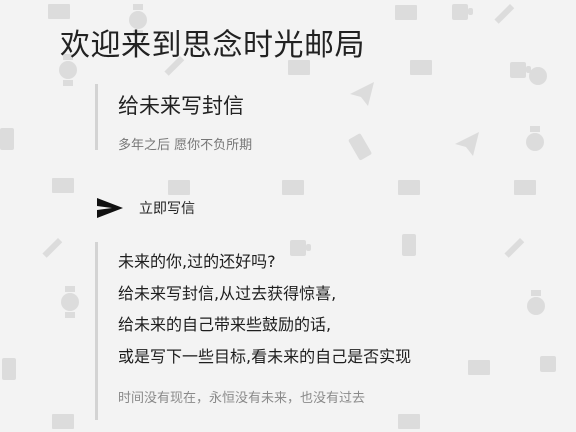 This screenshot has width=576, height=432. I want to click on intro-block: 给未来写封信 多年之后 愿你不负所期, so click(174, 118).